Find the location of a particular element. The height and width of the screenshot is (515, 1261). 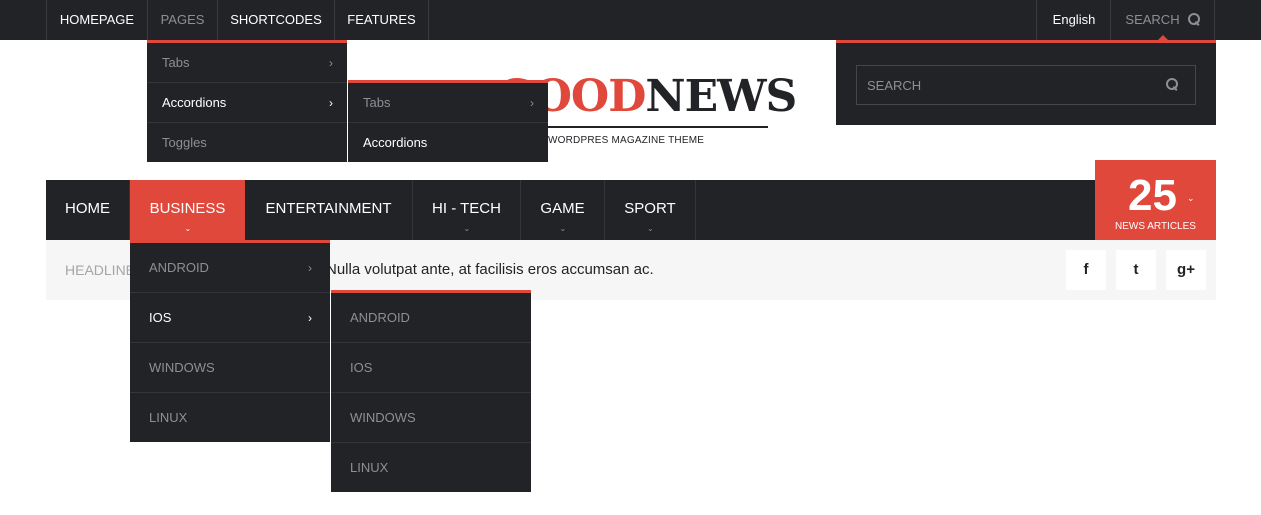

logo-tagline: WORDPRES MAGAZINE THEME is located at coordinates (626, 140).